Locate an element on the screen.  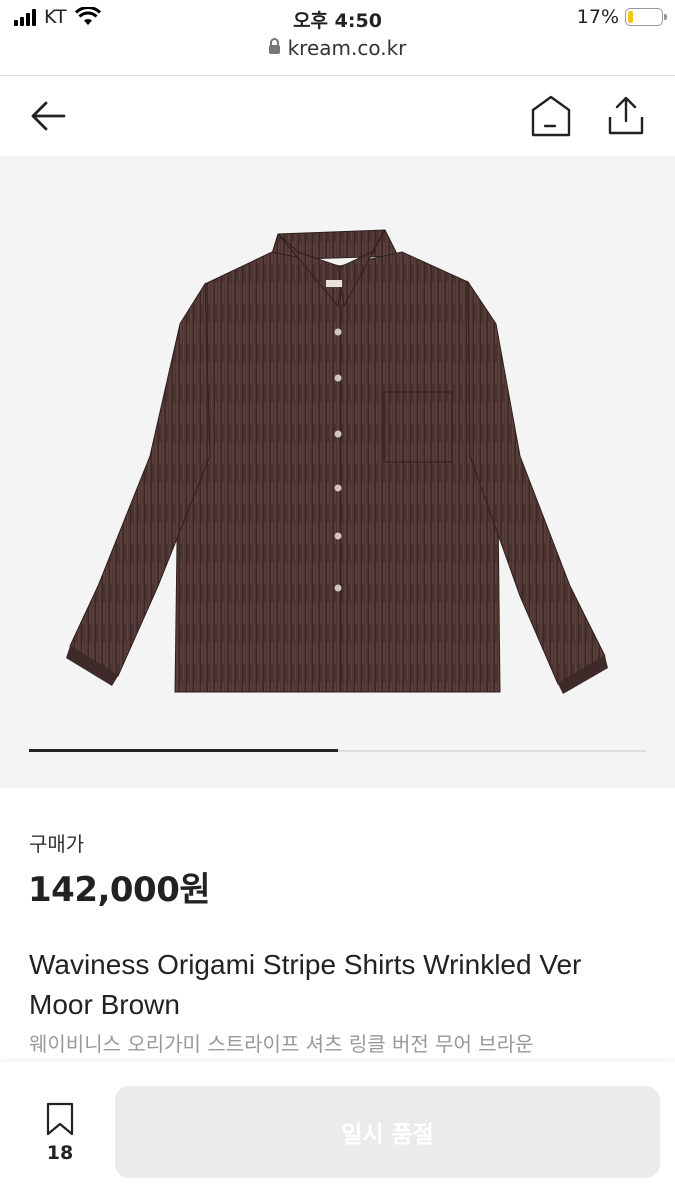
share-icon is located at coordinates (626, 115).